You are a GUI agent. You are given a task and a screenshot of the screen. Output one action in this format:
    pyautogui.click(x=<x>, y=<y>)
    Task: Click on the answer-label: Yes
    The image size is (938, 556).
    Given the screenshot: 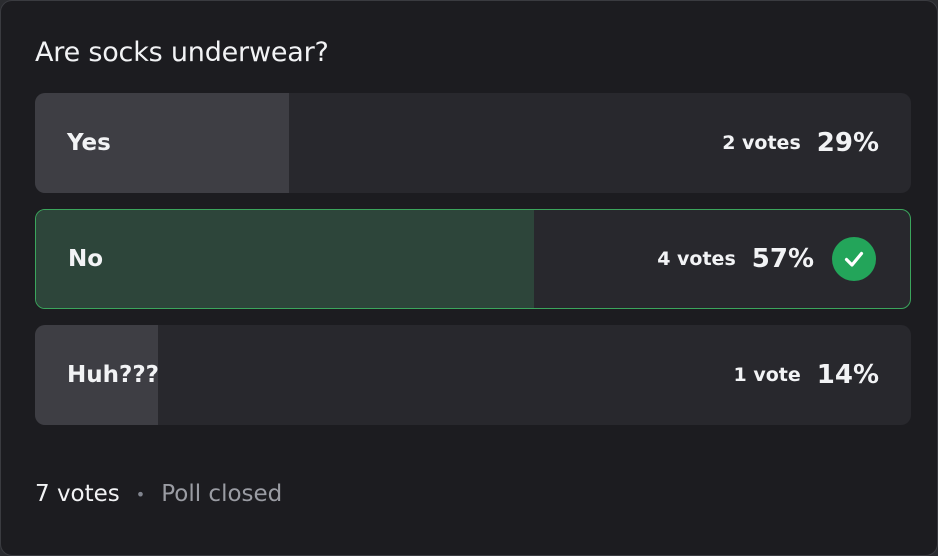 What is the action you would take?
    pyautogui.click(x=89, y=143)
    